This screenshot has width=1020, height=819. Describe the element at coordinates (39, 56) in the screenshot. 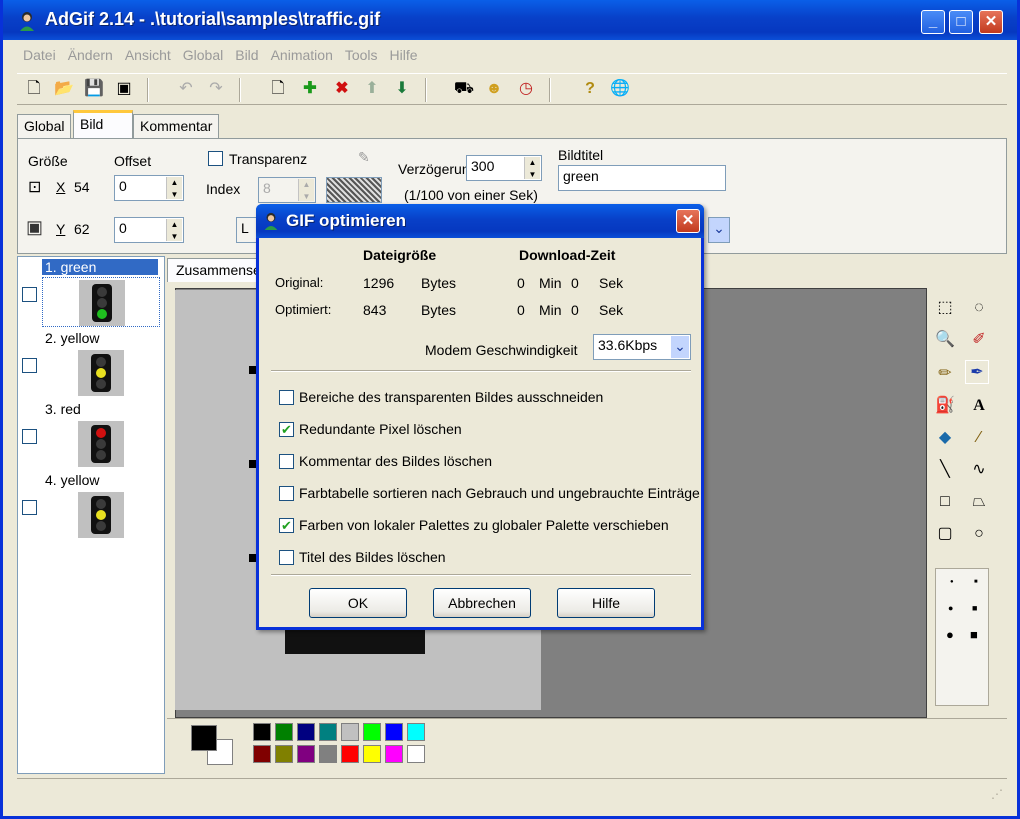

I see `menu-datei: Datei` at that location.